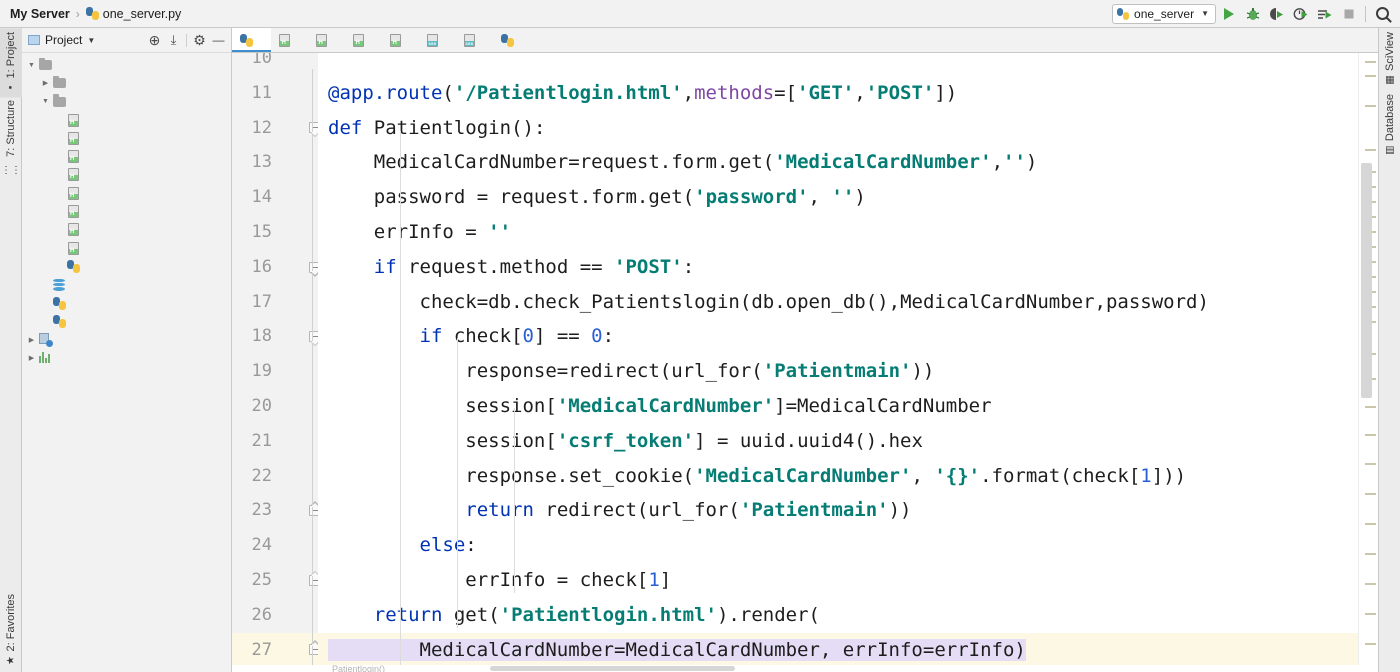 This screenshot has width=1400, height=672. What do you see at coordinates (805, 668) in the screenshot?
I see `horizontal-scrollbar` at bounding box center [805, 668].